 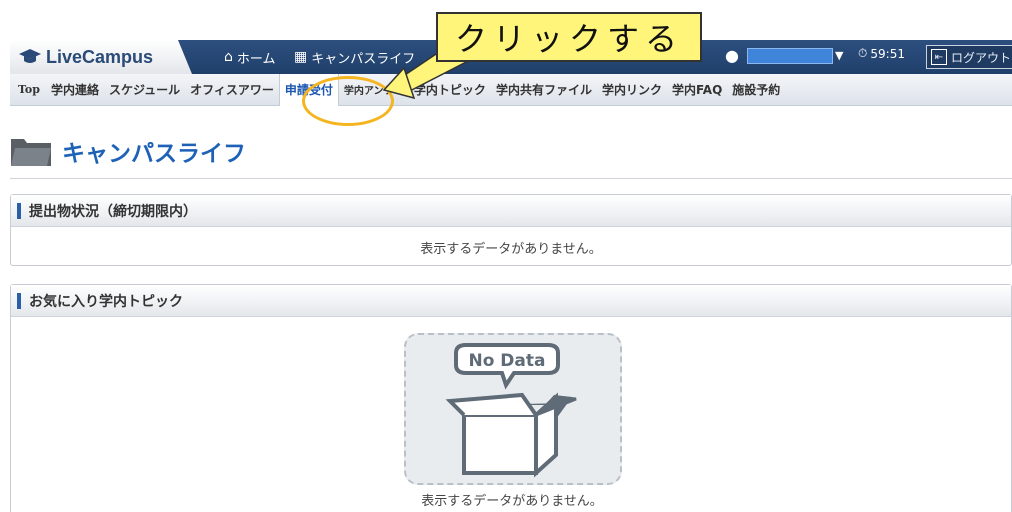 I want to click on panel-header: お気に入り学内トピック, so click(x=511, y=301).